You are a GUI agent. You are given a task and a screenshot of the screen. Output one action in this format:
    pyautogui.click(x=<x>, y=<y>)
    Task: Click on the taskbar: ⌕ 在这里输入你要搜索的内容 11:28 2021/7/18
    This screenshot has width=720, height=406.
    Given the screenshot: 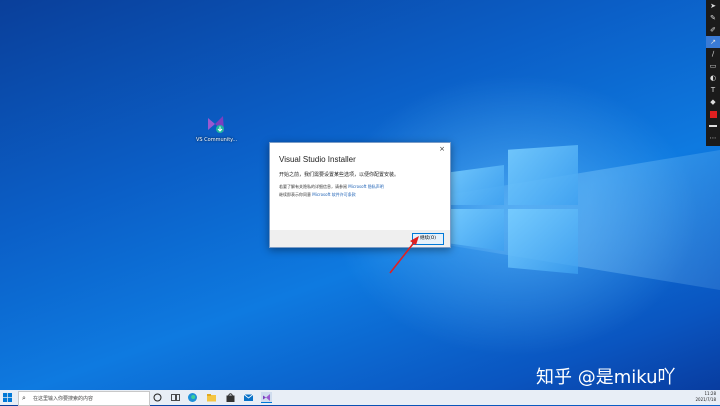 What is the action you would take?
    pyautogui.click(x=360, y=398)
    